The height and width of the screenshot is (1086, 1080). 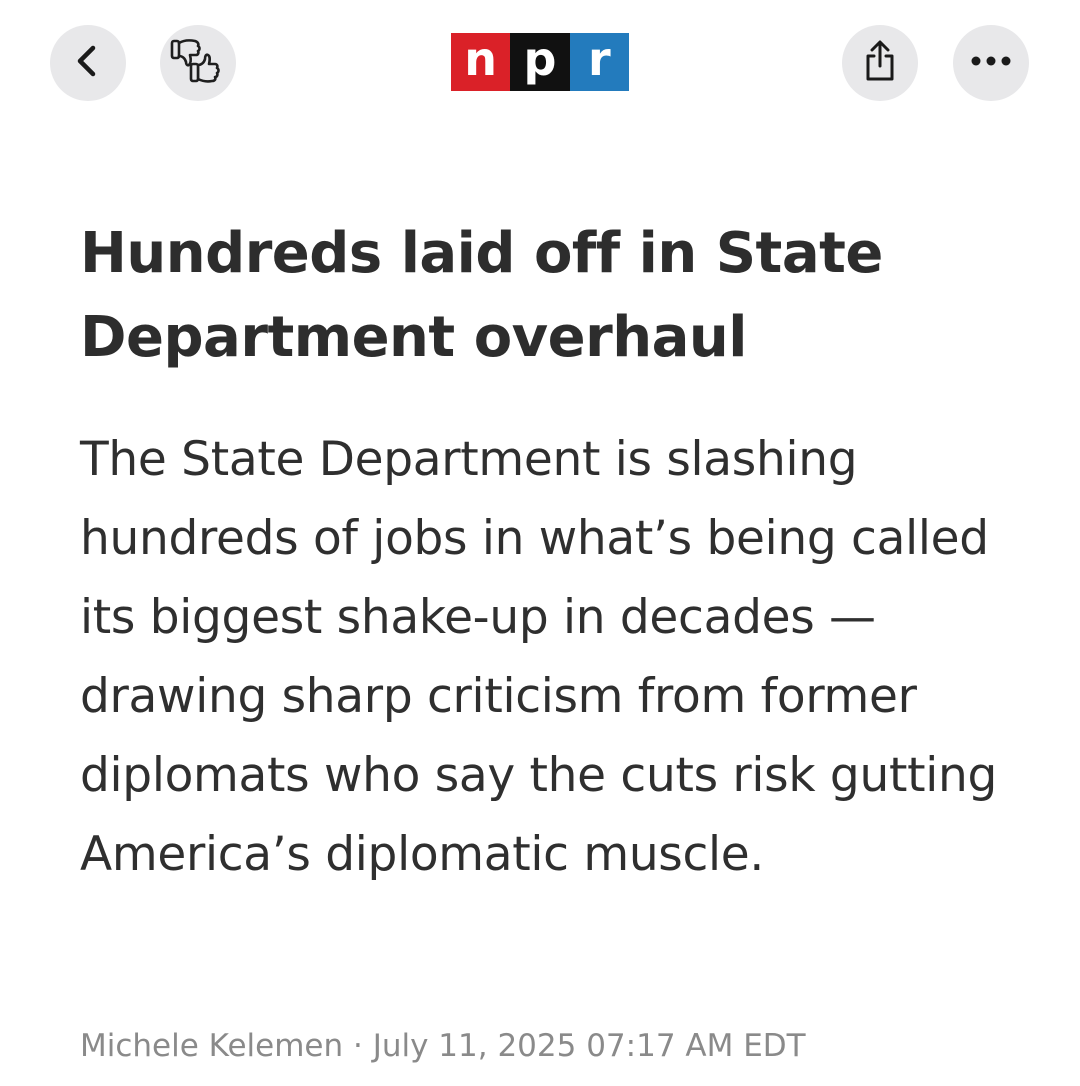 I want to click on logo-letter-n: n, so click(x=481, y=62).